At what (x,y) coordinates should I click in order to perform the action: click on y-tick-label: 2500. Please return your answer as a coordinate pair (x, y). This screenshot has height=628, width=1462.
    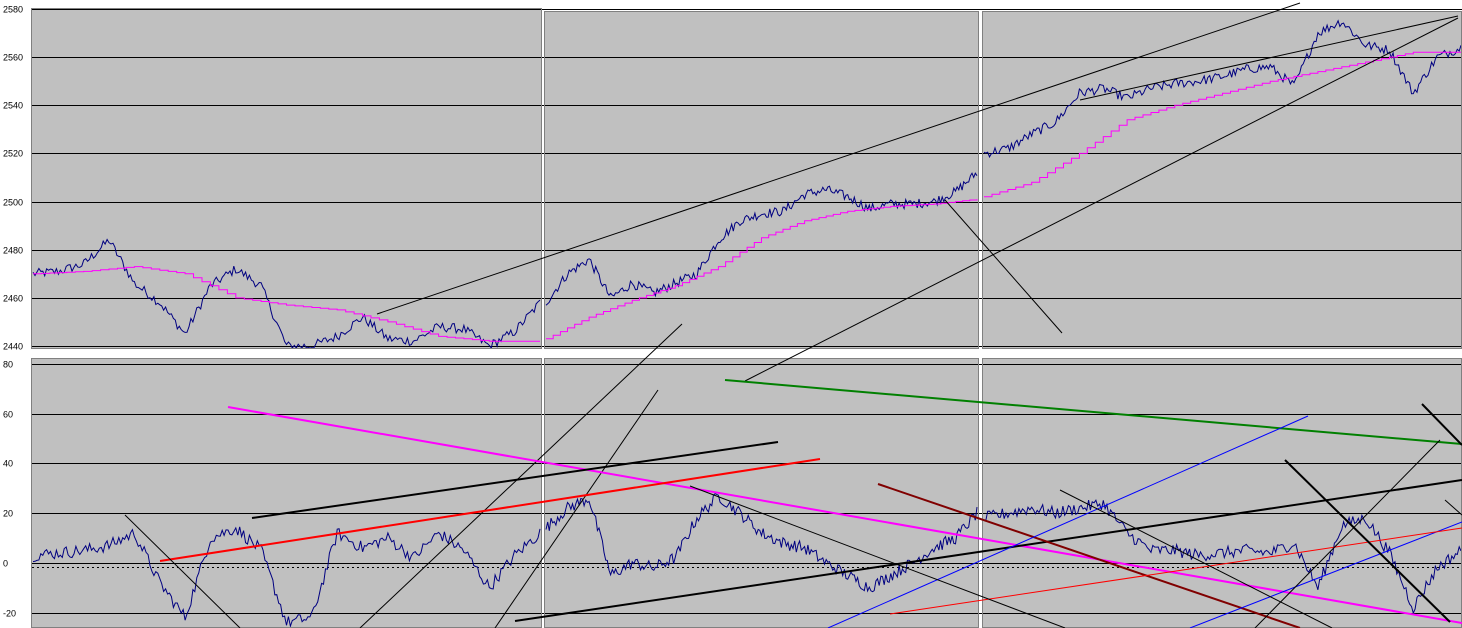
    Looking at the image, I should click on (13, 203).